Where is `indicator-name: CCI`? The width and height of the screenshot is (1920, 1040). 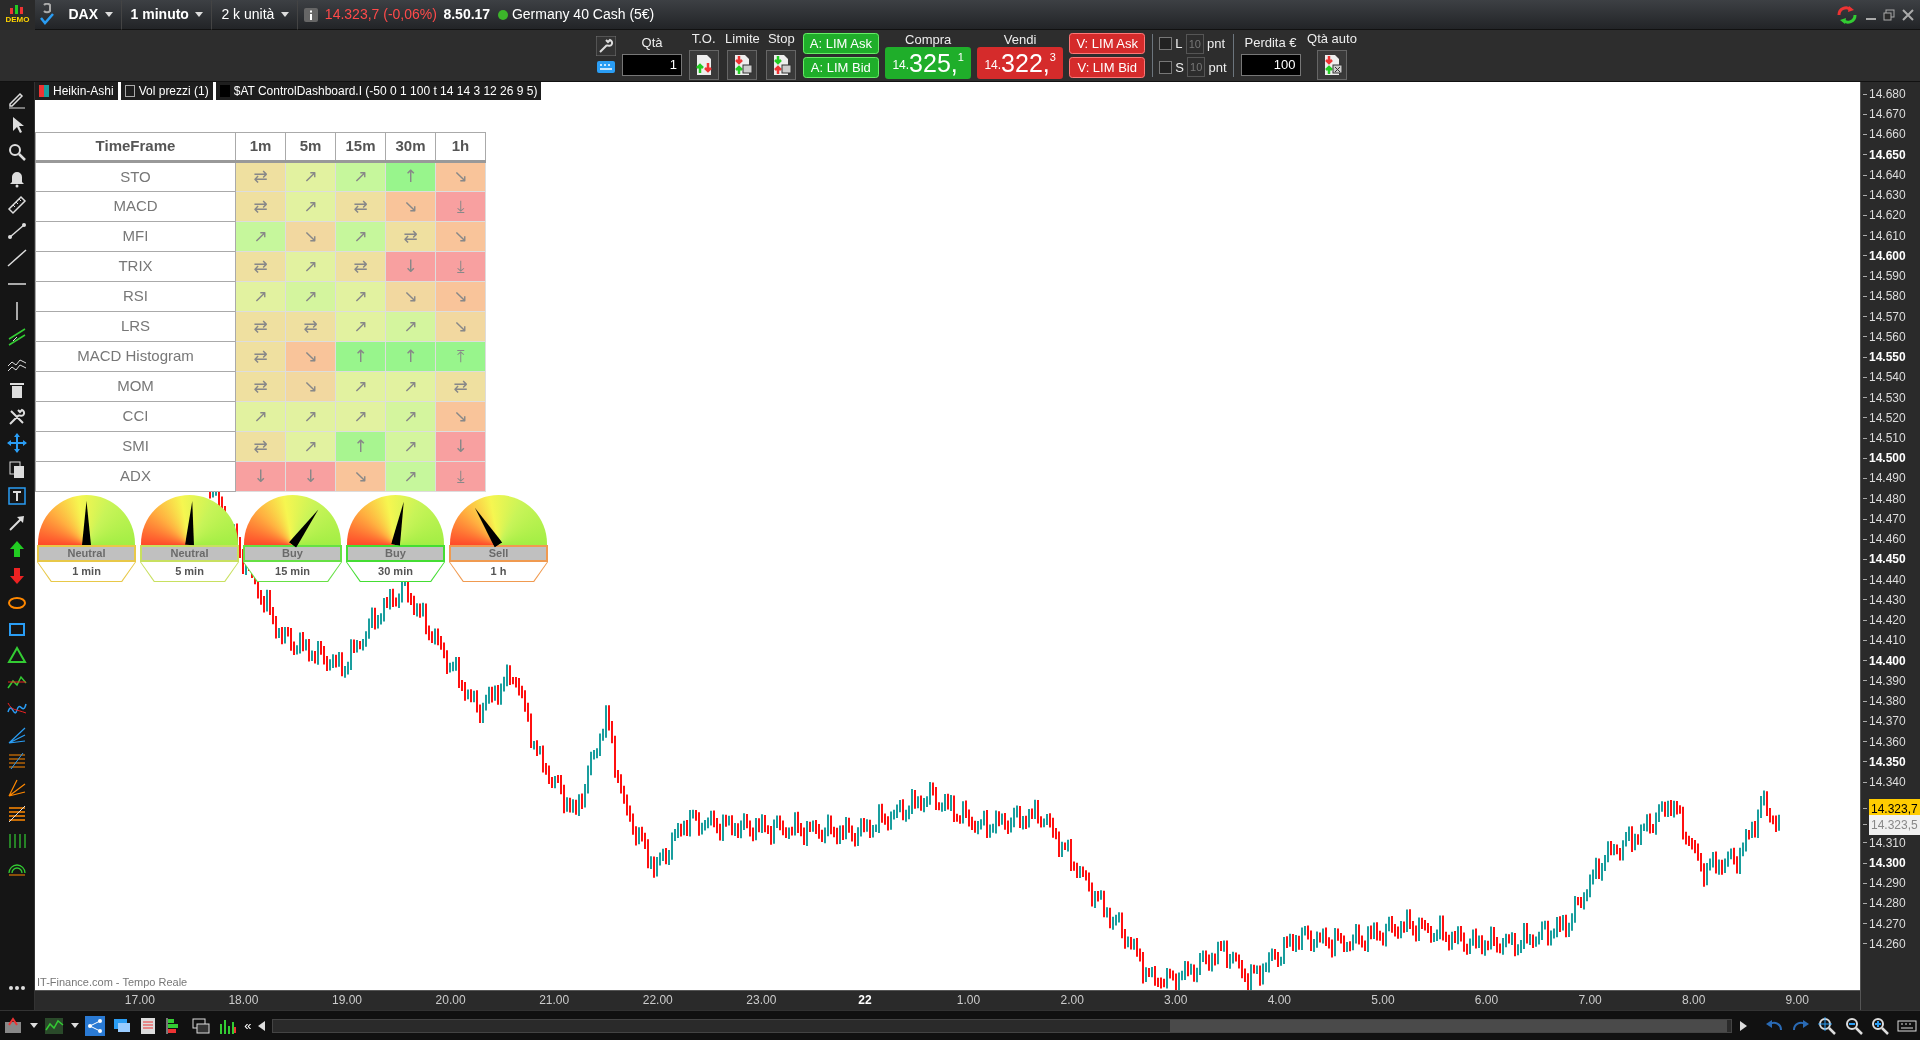
indicator-name: CCI is located at coordinates (135, 416).